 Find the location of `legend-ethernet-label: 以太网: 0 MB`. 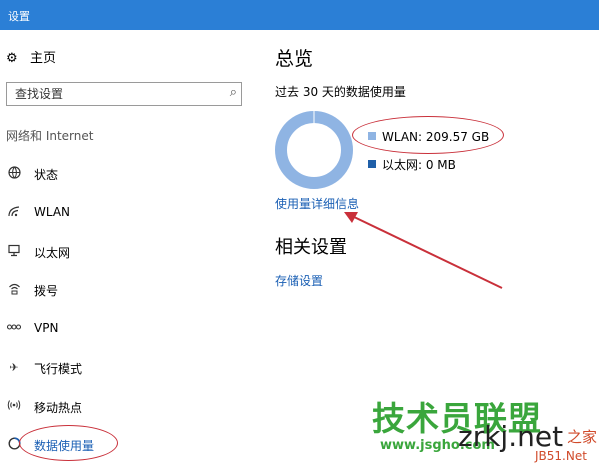

legend-ethernet-label: 以太网: 0 MB is located at coordinates (419, 165).